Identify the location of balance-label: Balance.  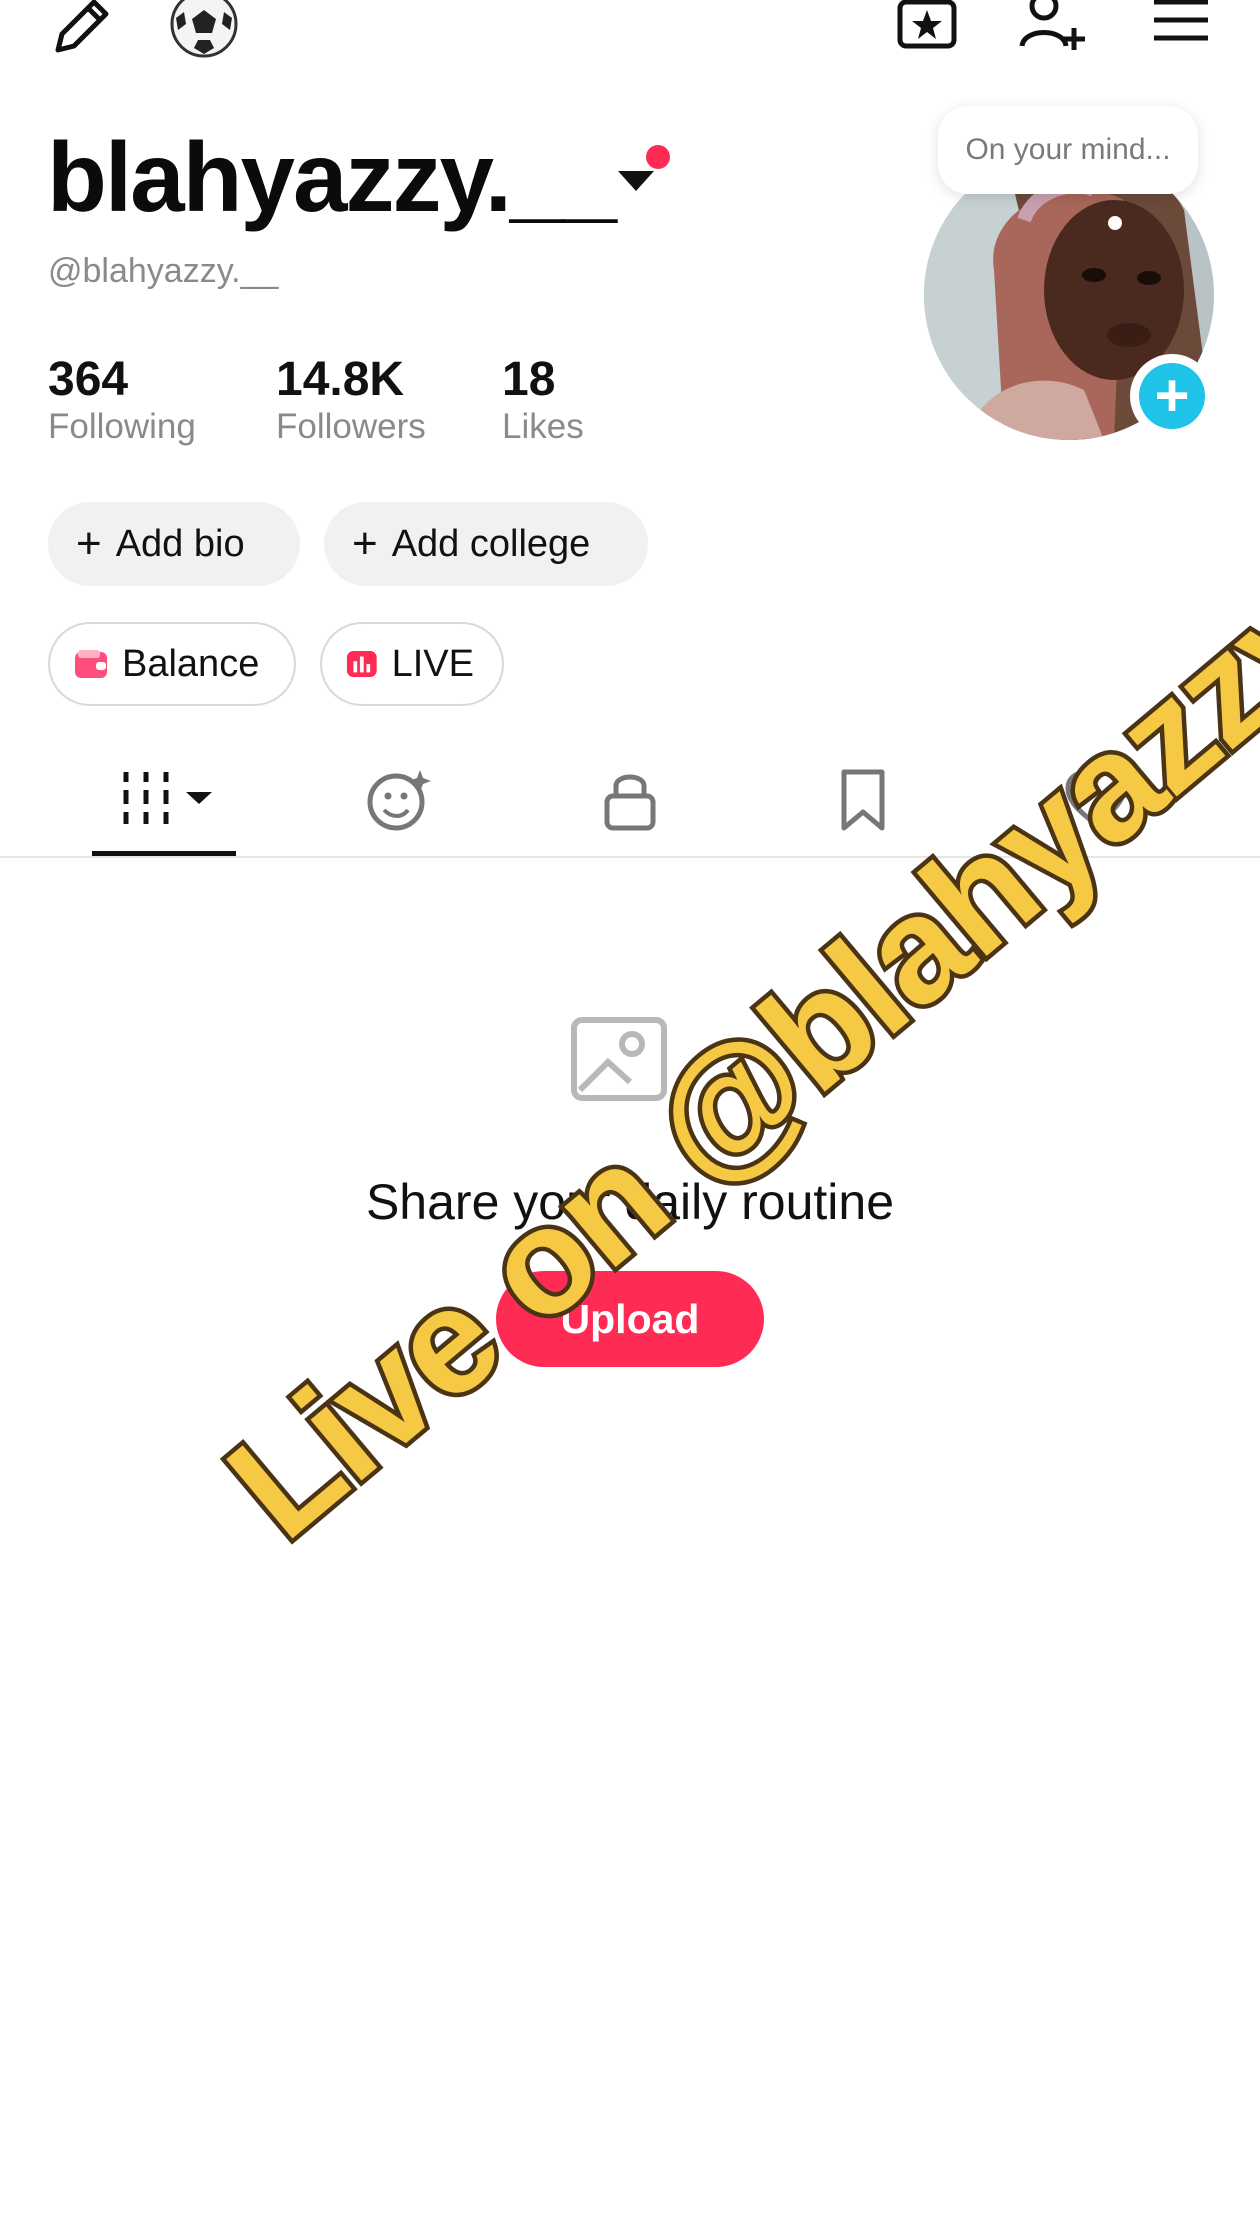
(191, 663).